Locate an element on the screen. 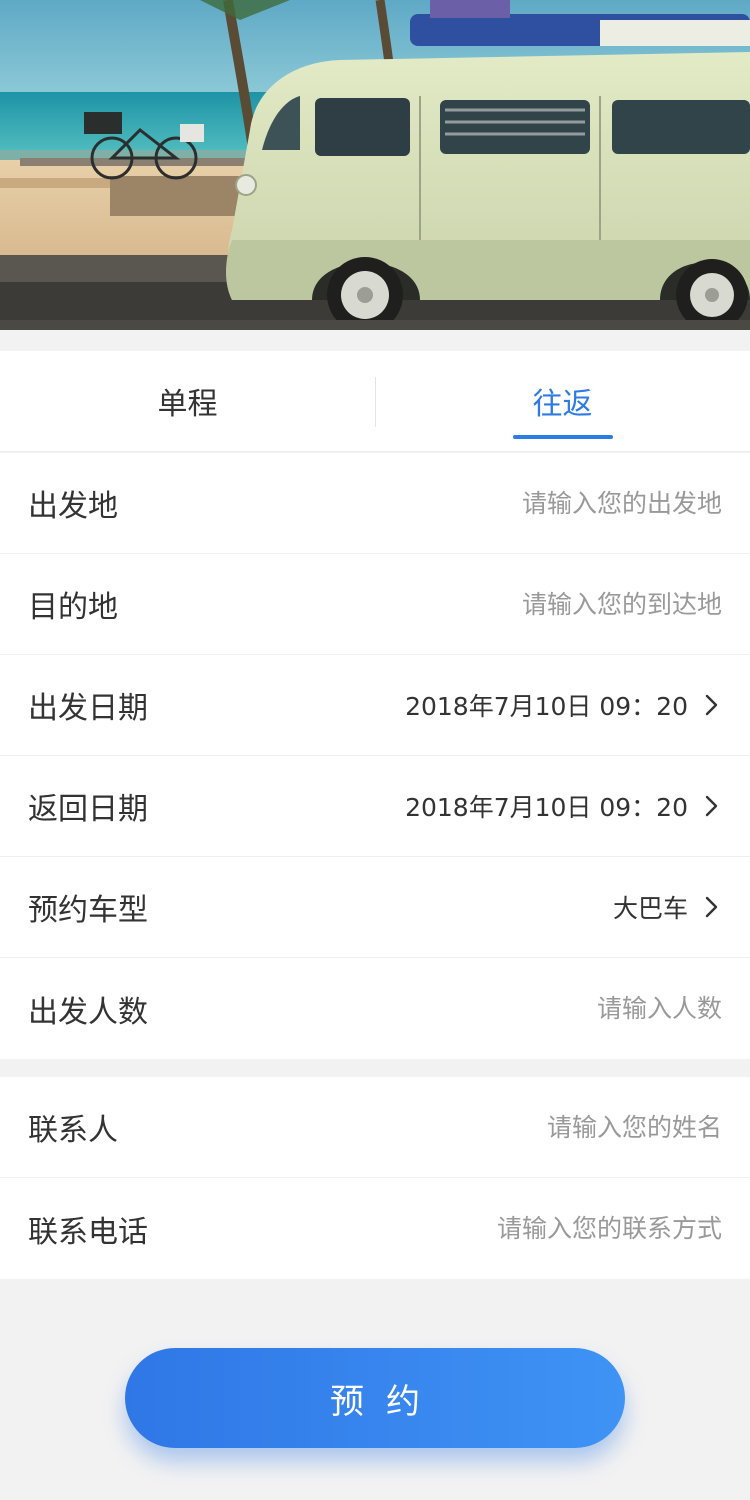  tab-one-way: 单程 is located at coordinates (187, 401).